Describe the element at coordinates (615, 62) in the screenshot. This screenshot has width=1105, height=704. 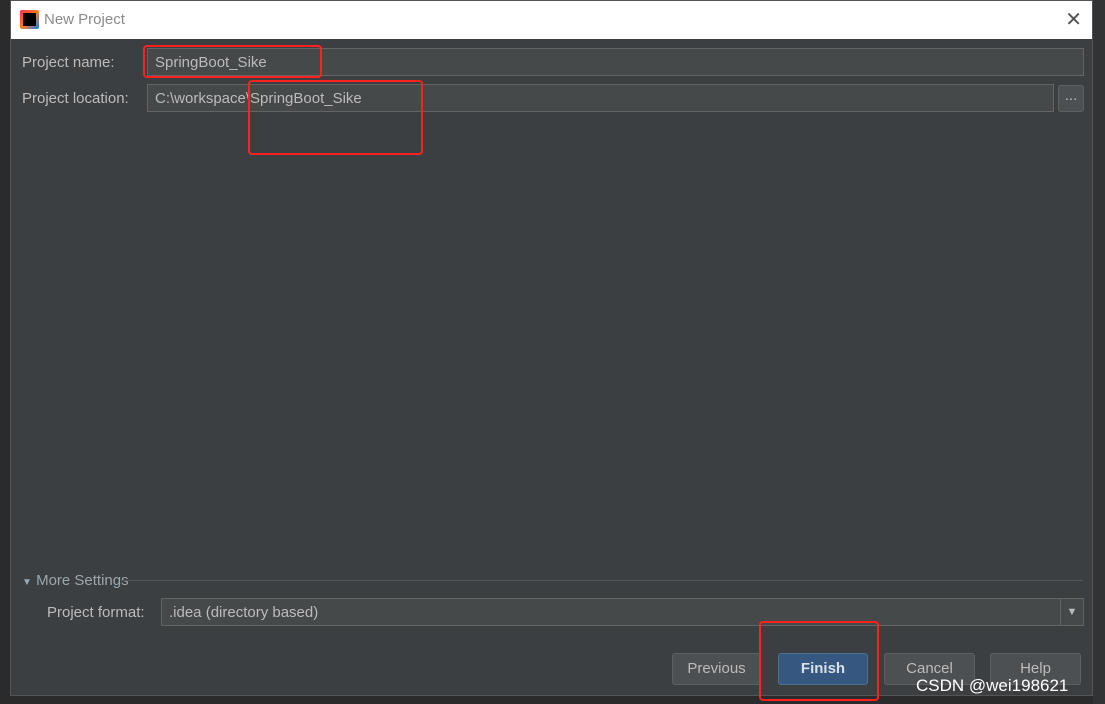
I see `project-name-input: SpringBoot_Sike` at that location.